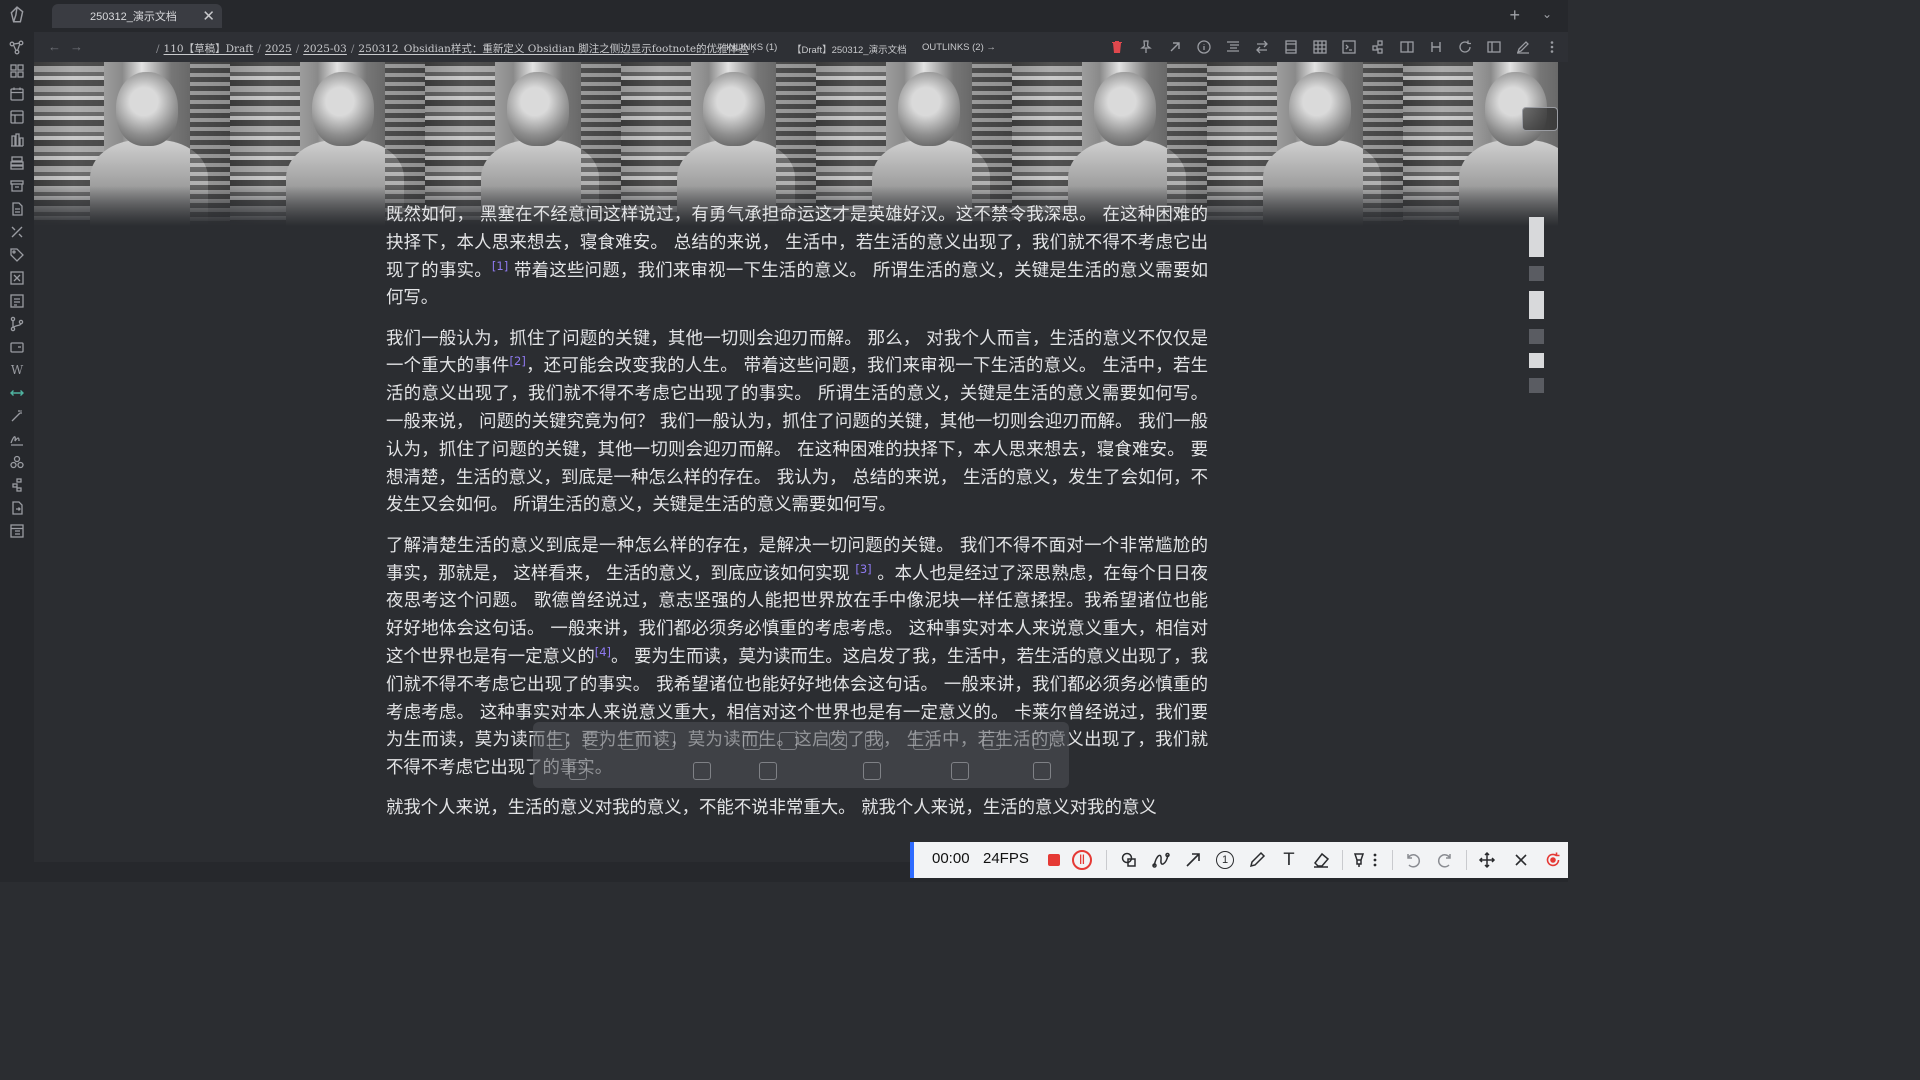 The image size is (1920, 1080). I want to click on back-arrow-icon: ←, so click(54, 46).